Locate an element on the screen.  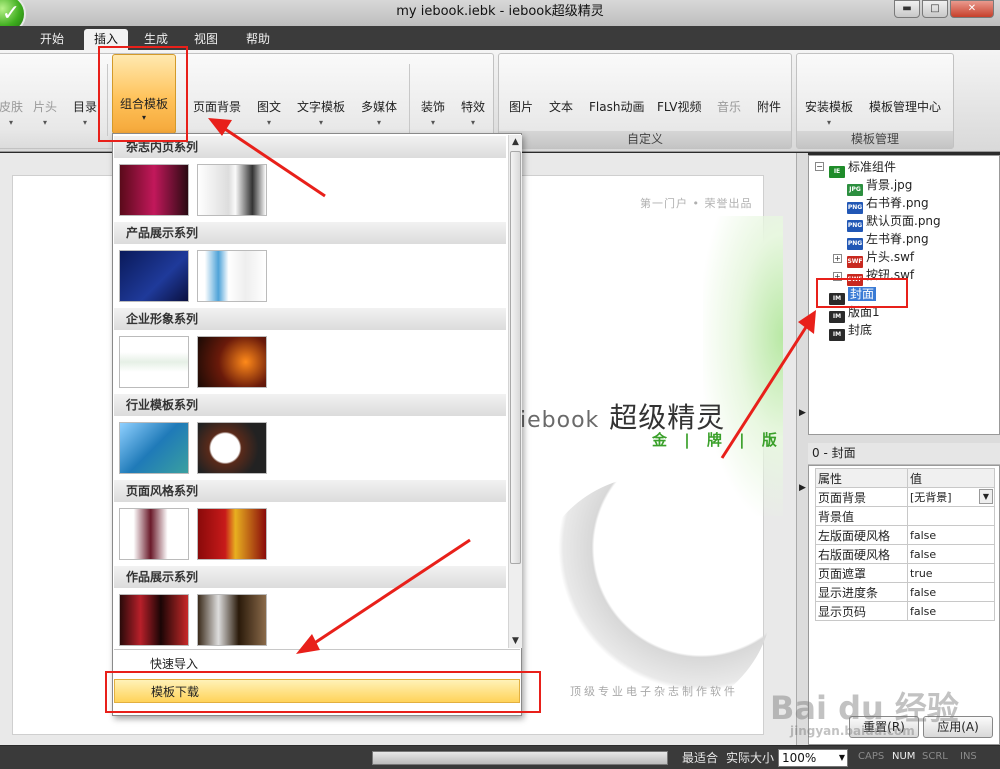
effects-button: 特效 ▾ is located at coordinates (473, 112).